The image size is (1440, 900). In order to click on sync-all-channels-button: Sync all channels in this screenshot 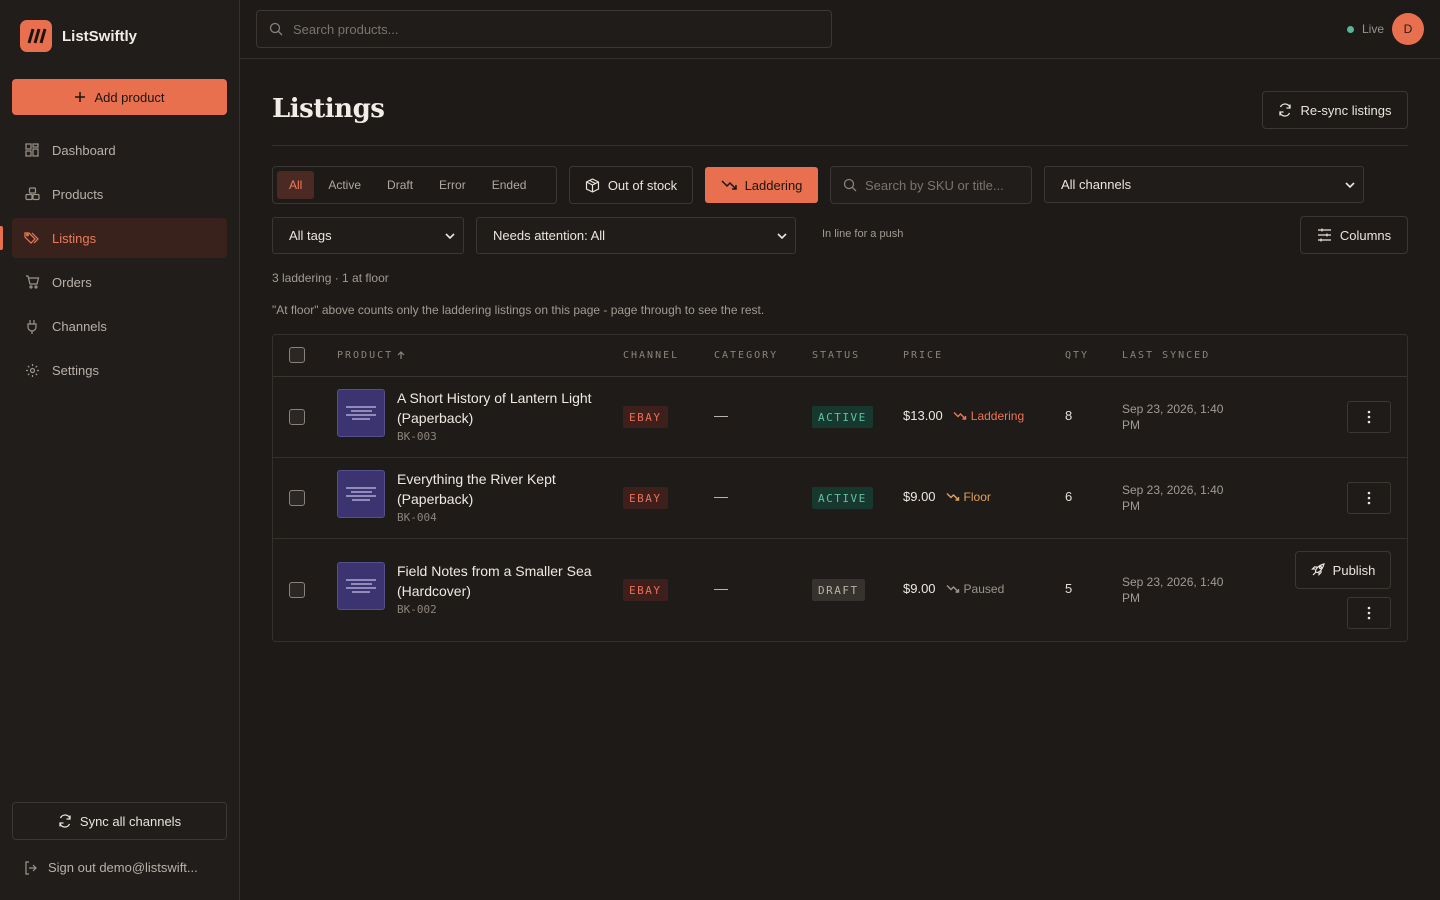, I will do `click(119, 821)`.